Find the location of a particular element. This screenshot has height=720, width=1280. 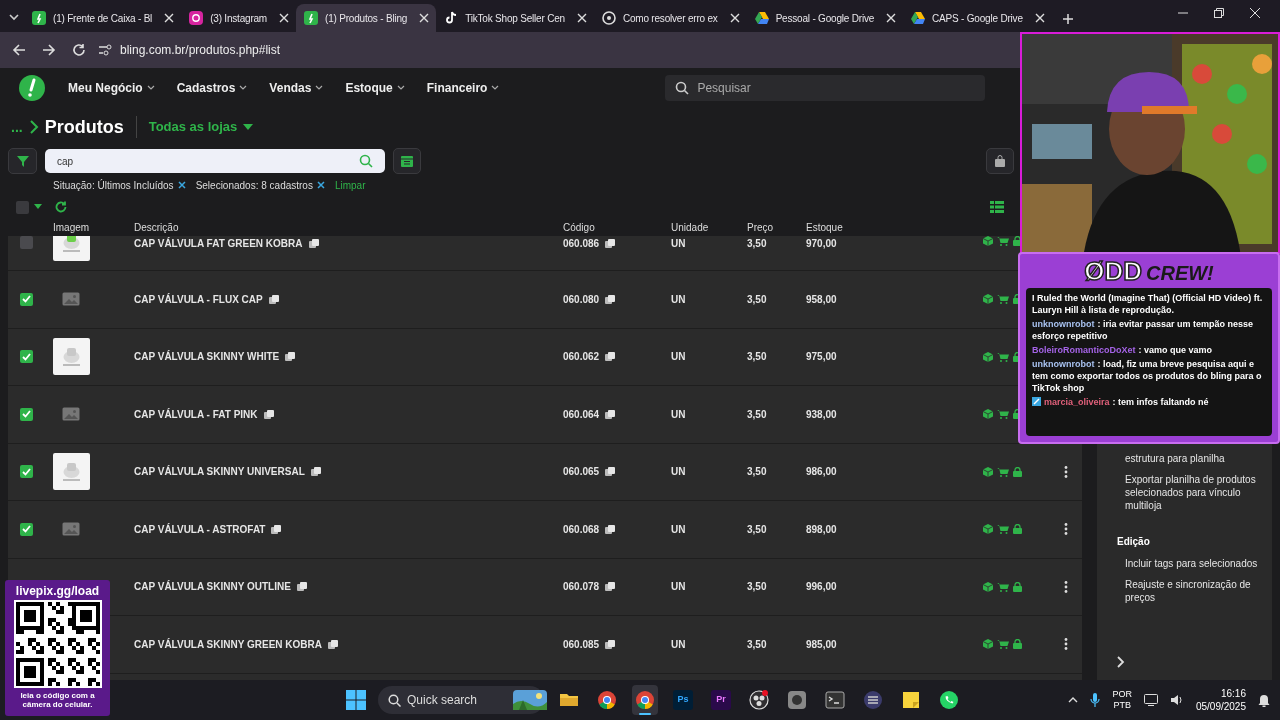

store-button is located at coordinates (1000, 161).